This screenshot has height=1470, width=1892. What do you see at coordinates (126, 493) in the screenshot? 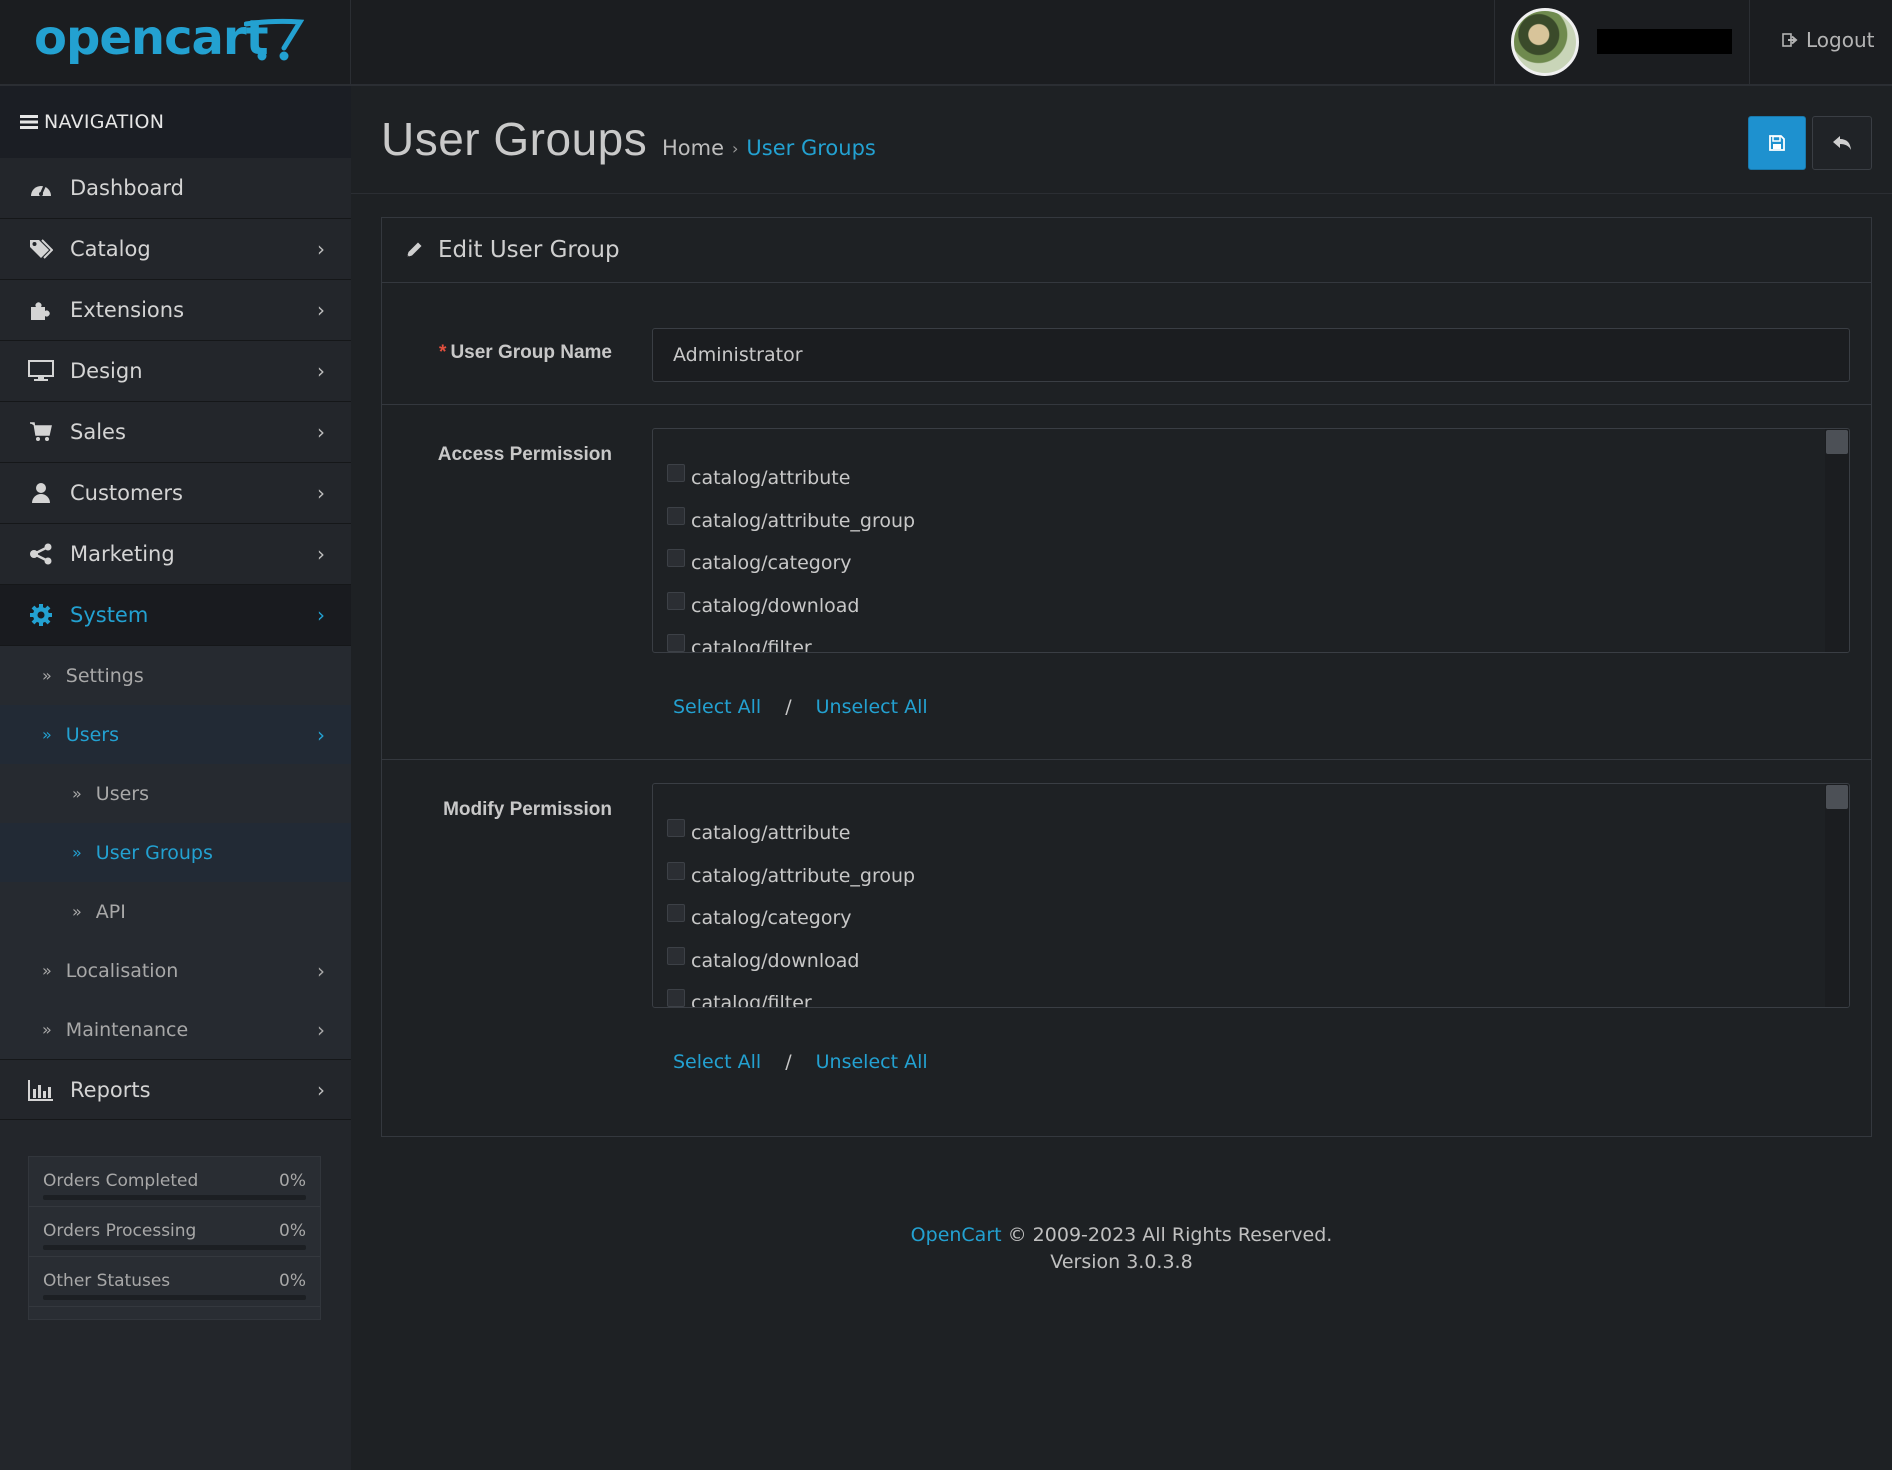
I see `sidebar-item-label: Customers` at bounding box center [126, 493].